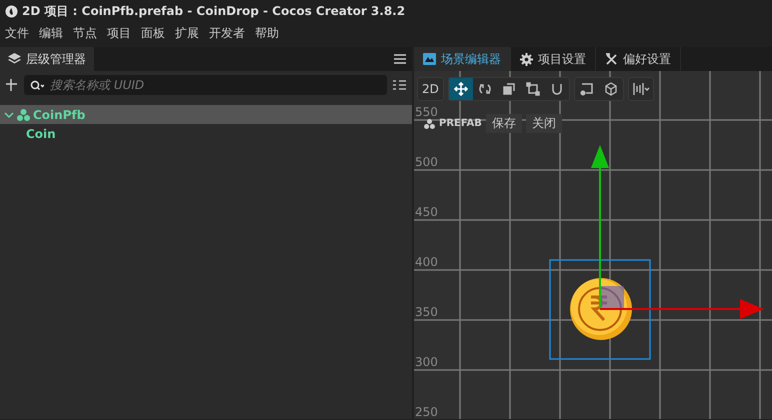  Describe the element at coordinates (12, 85) in the screenshot. I see `add-icon` at that location.